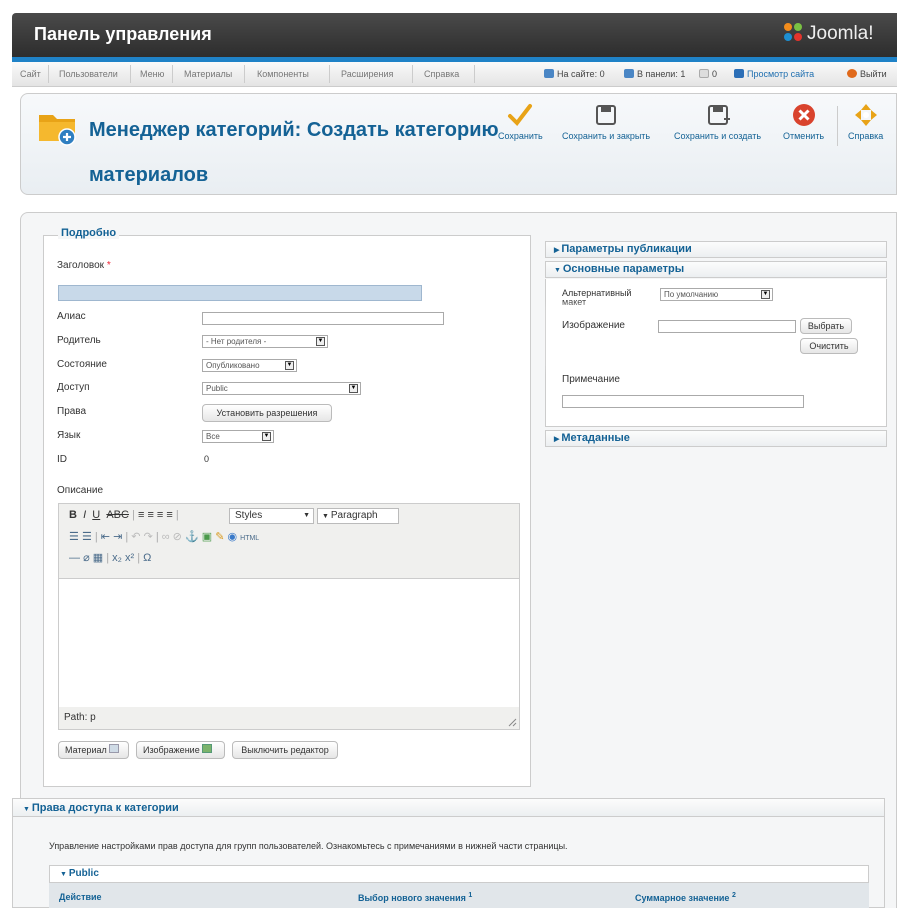 The width and height of the screenshot is (897, 908). Describe the element at coordinates (180, 750) in the screenshot. I see `insert-image-button: Изображение` at that location.